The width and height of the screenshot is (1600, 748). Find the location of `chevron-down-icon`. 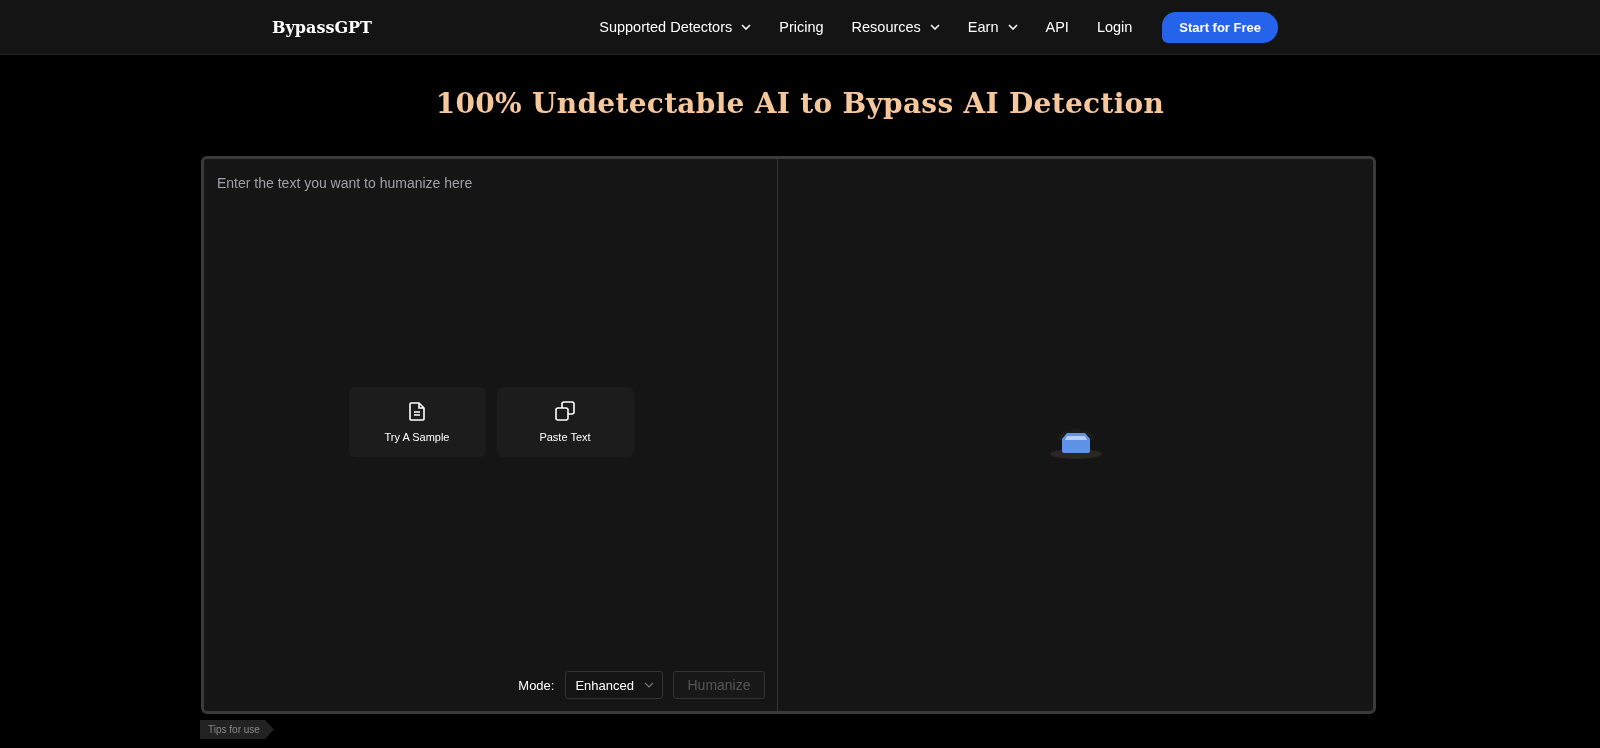

chevron-down-icon is located at coordinates (649, 685).